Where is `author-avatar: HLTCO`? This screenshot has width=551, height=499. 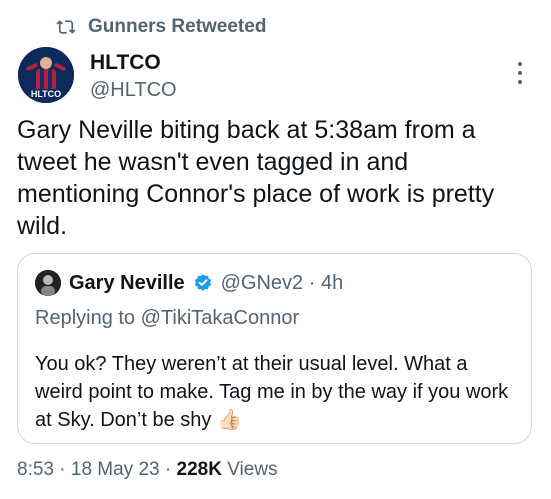
author-avatar: HLTCO is located at coordinates (46, 75).